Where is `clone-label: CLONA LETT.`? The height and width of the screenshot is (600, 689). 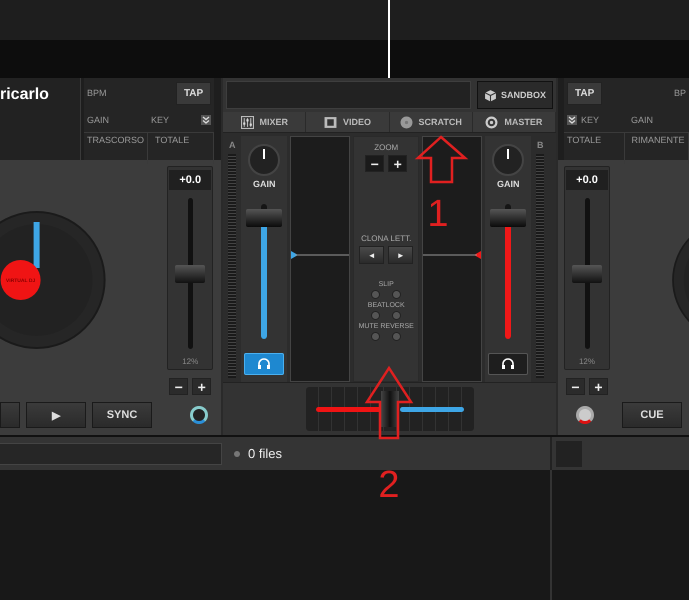 clone-label: CLONA LETT. is located at coordinates (386, 238).